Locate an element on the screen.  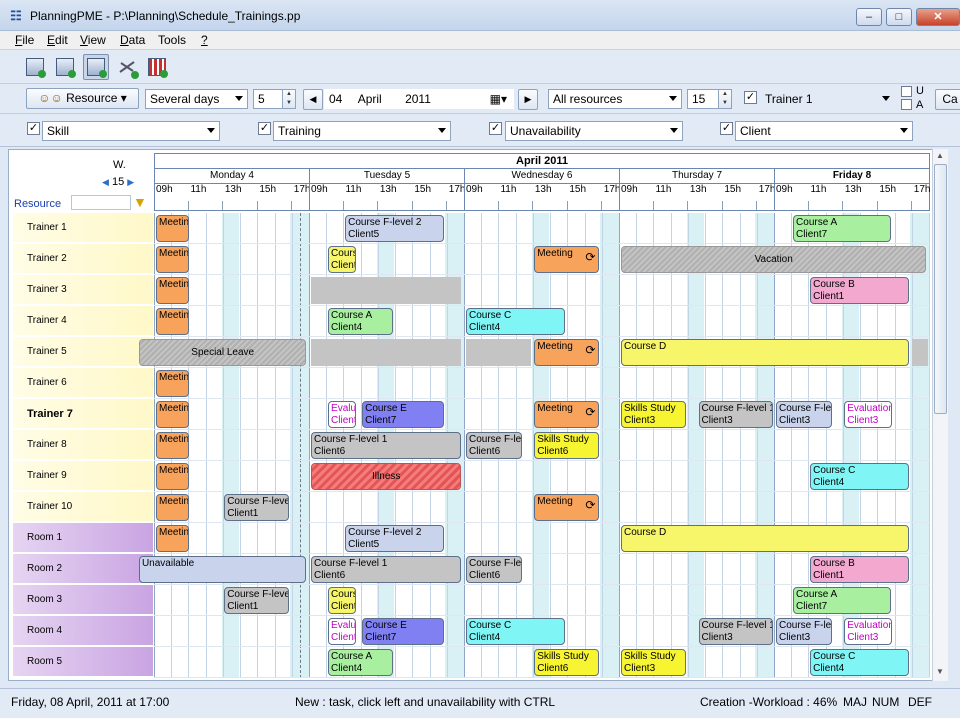
u-checkbox is located at coordinates (906, 91).